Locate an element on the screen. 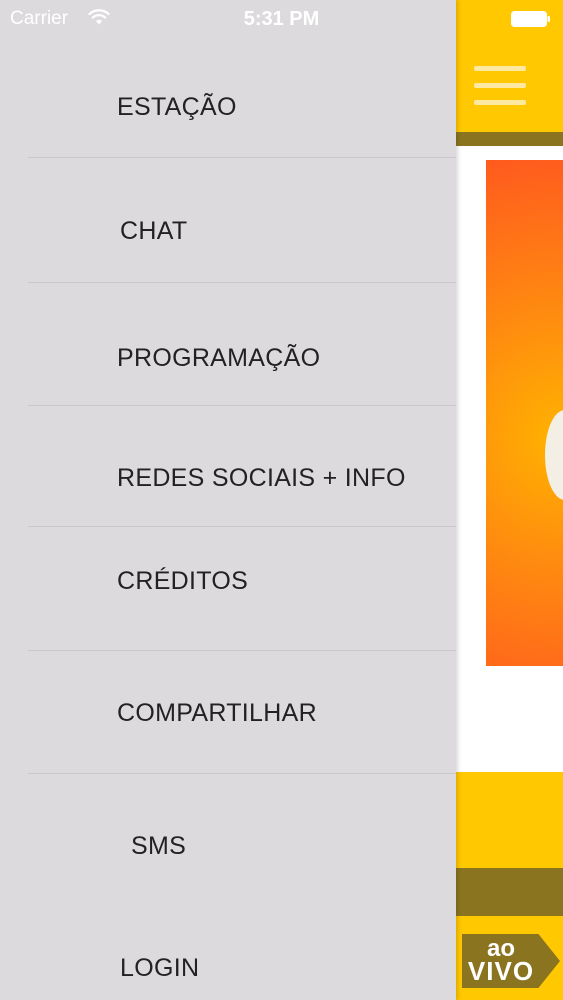  status-time: 5:31 PM is located at coordinates (281, 19).